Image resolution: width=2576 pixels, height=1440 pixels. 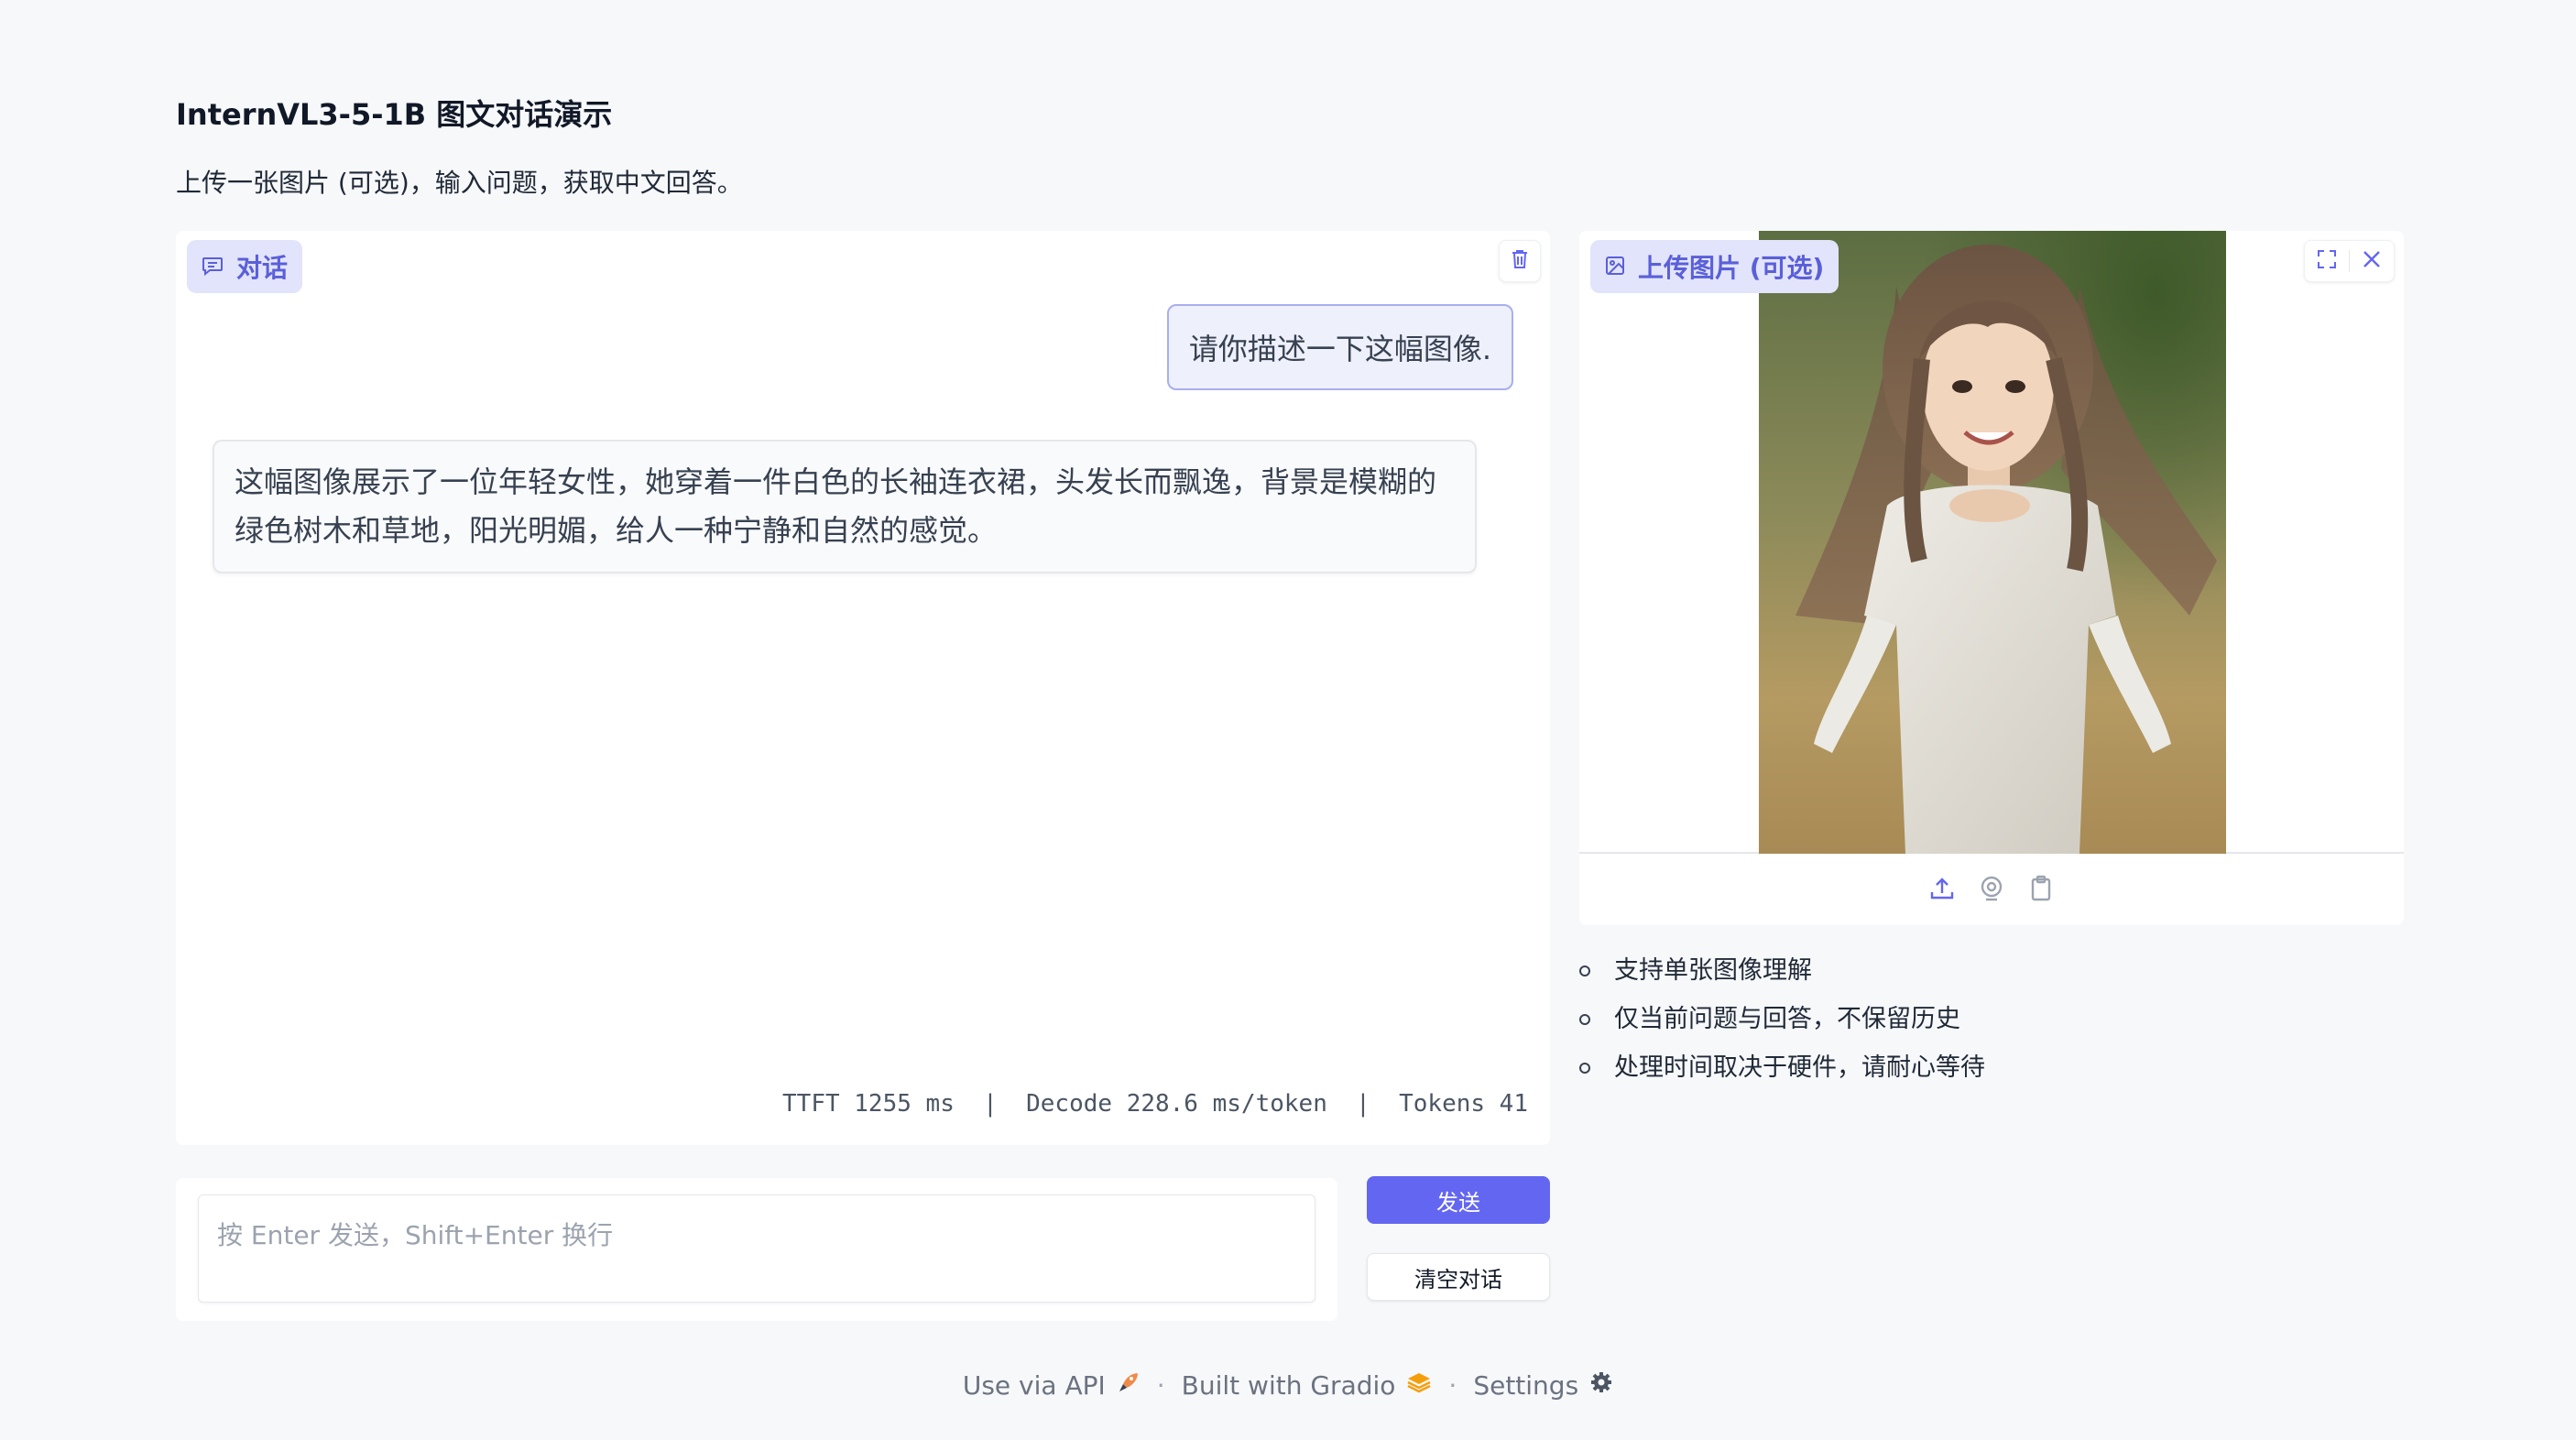 I want to click on message-input, so click(x=757, y=1249).